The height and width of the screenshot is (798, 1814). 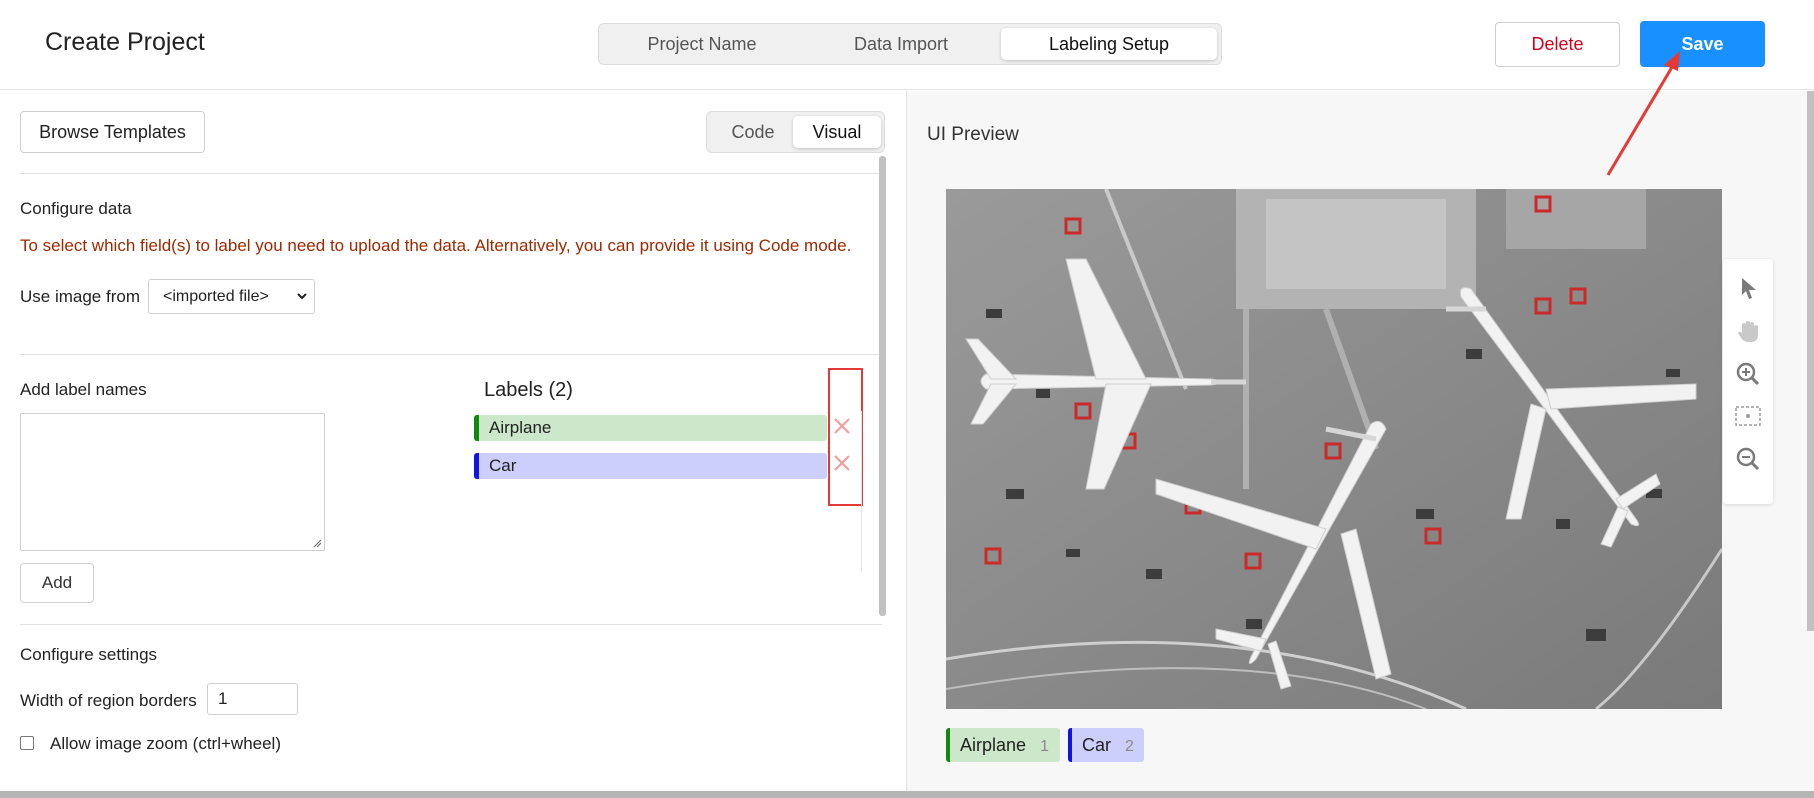 What do you see at coordinates (907, 794) in the screenshot?
I see `bottom-scrollbar` at bounding box center [907, 794].